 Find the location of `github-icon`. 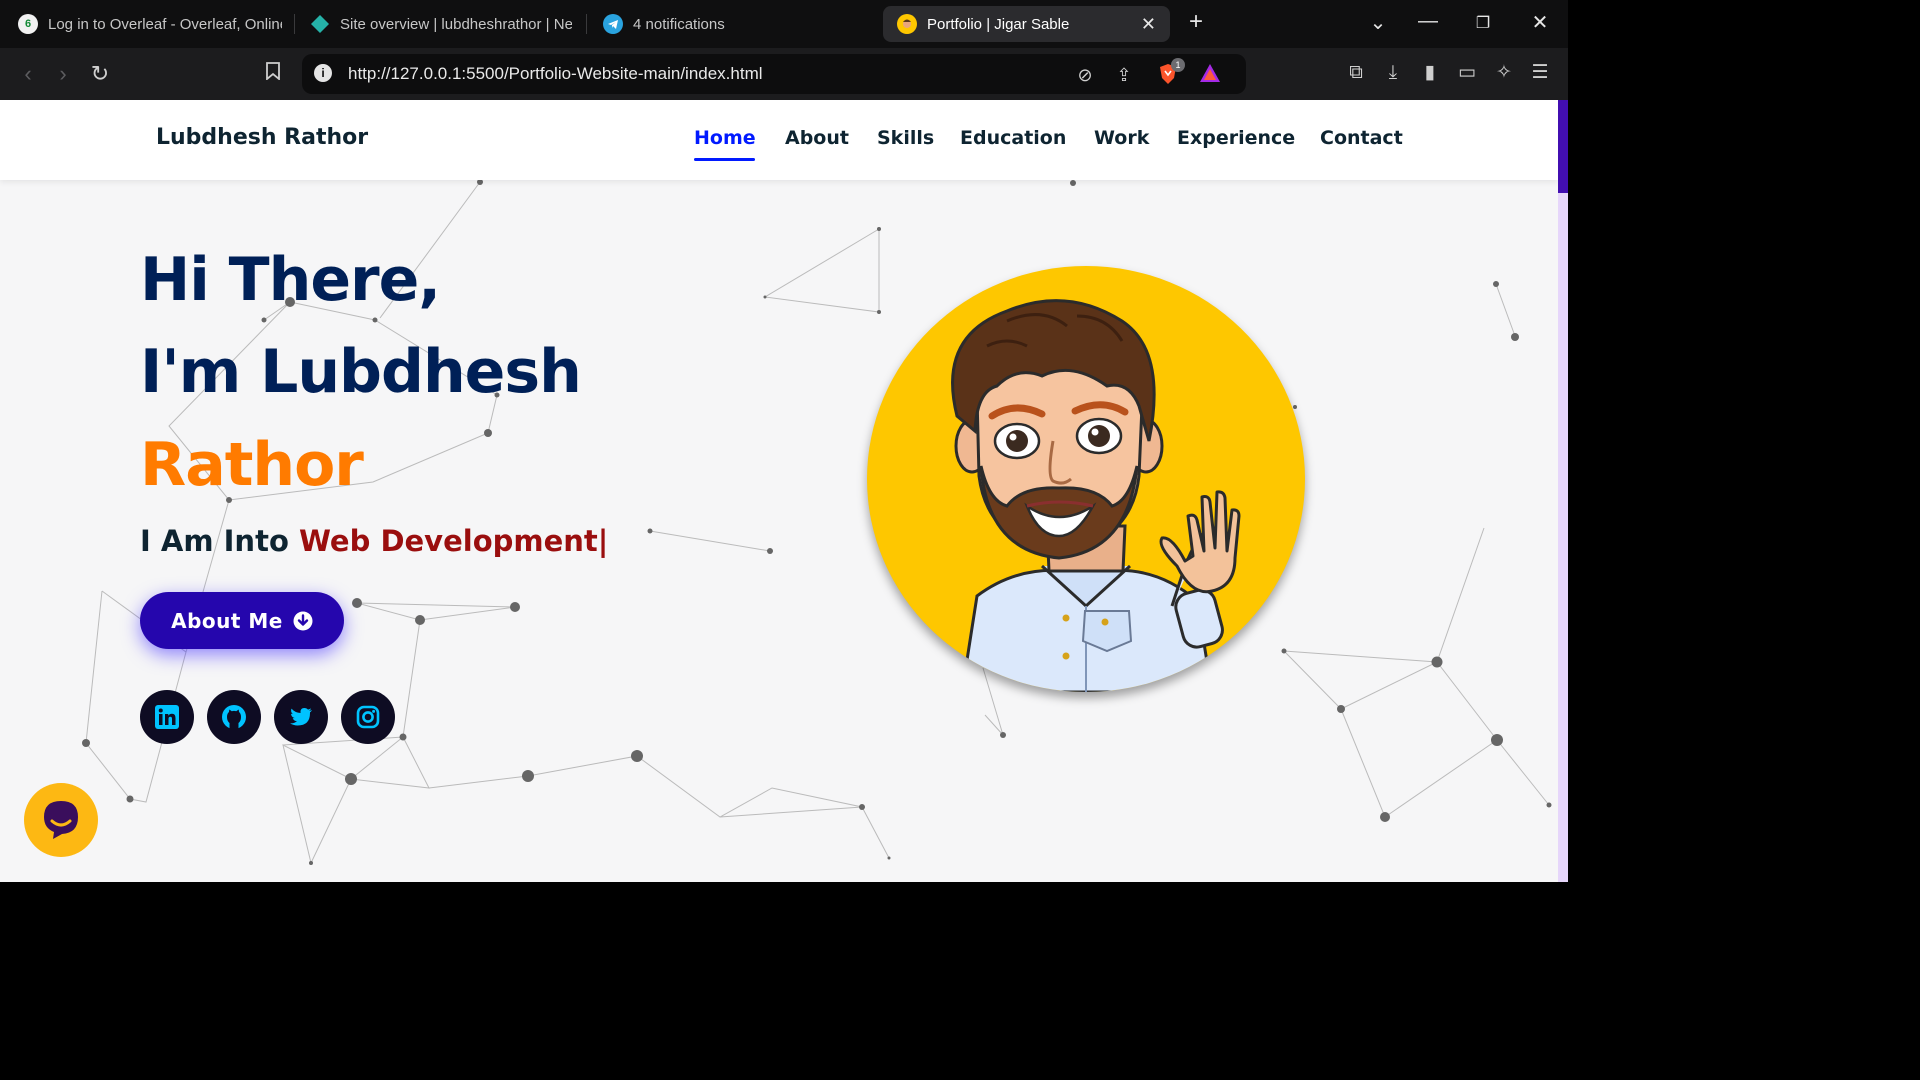

github-icon is located at coordinates (234, 717).